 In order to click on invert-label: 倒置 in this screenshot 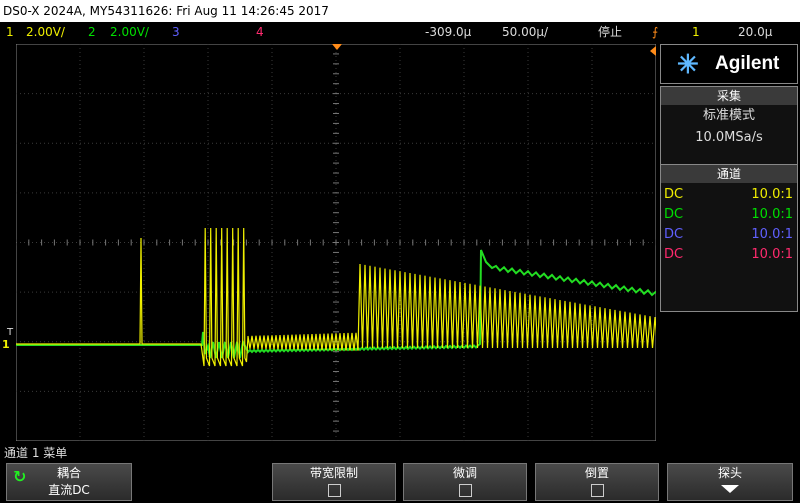, I will do `click(596, 473)`.